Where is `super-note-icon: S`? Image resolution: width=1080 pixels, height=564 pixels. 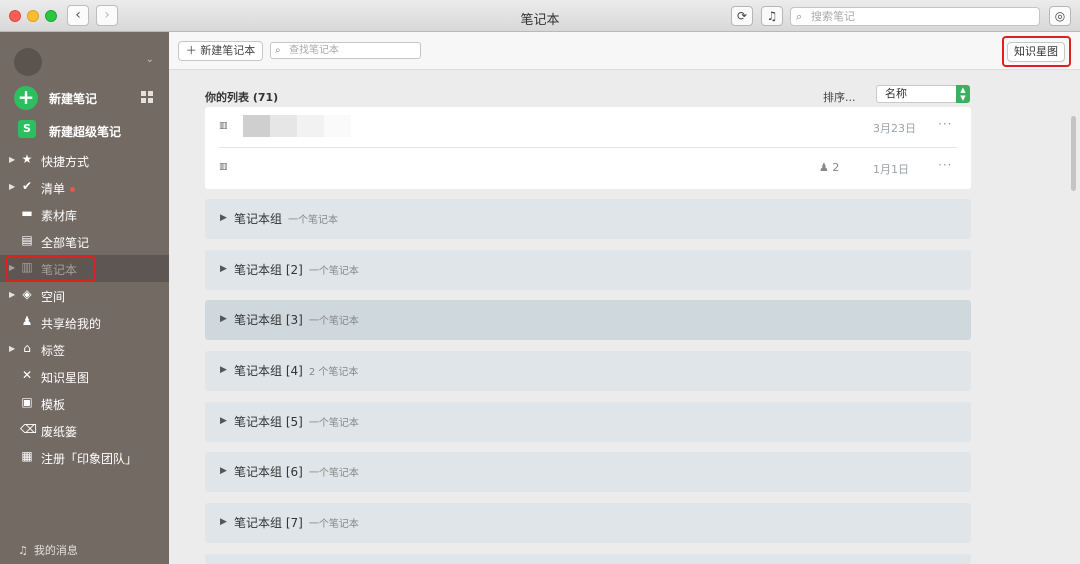 super-note-icon: S is located at coordinates (27, 129).